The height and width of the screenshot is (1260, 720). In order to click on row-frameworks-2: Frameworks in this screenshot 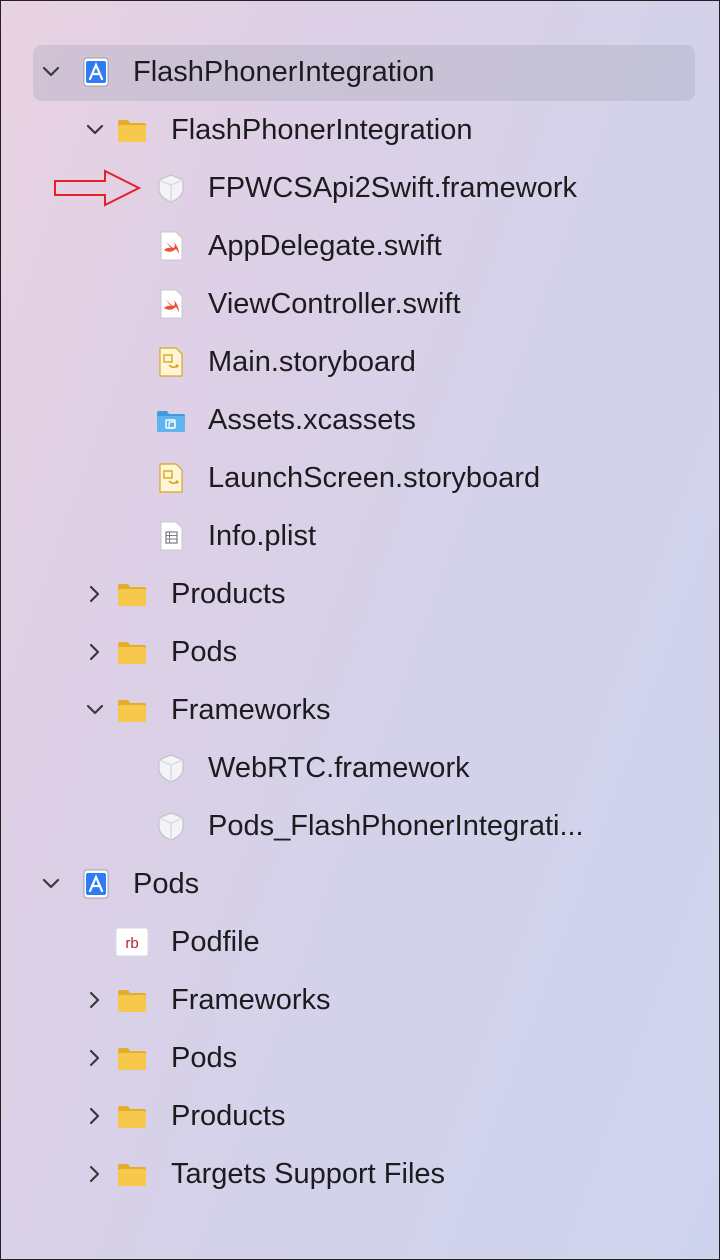, I will do `click(360, 1000)`.